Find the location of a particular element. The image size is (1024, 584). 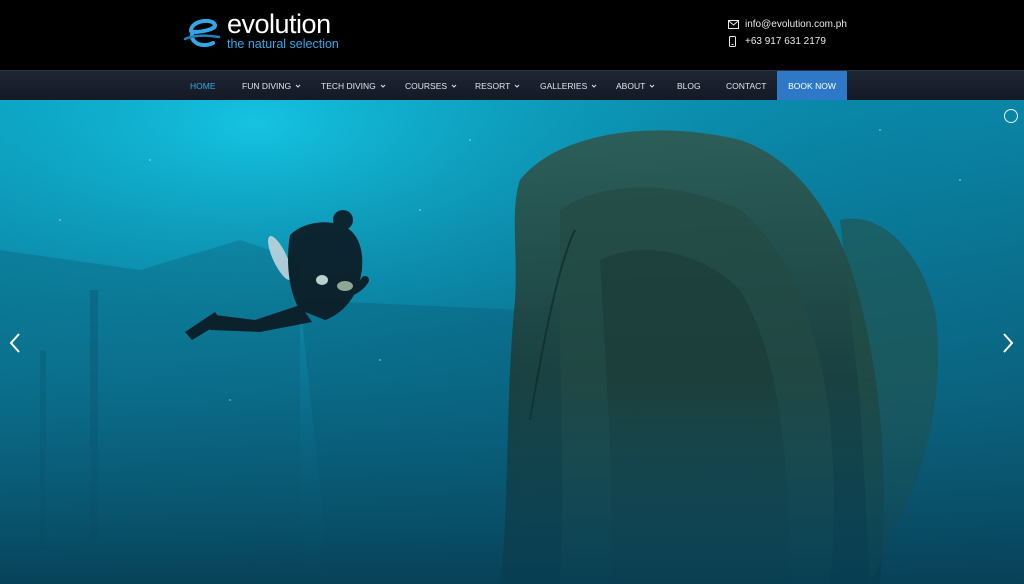

contact-phone-row: +63 917 631 2179 is located at coordinates (787, 41).